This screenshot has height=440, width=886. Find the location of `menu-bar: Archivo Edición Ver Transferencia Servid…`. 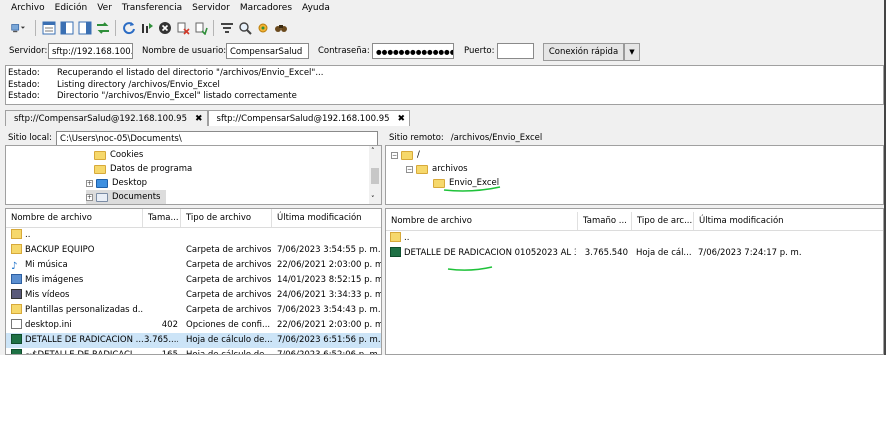

menu-bar: Archivo Edición Ver Transferencia Servid… is located at coordinates (442, 8).